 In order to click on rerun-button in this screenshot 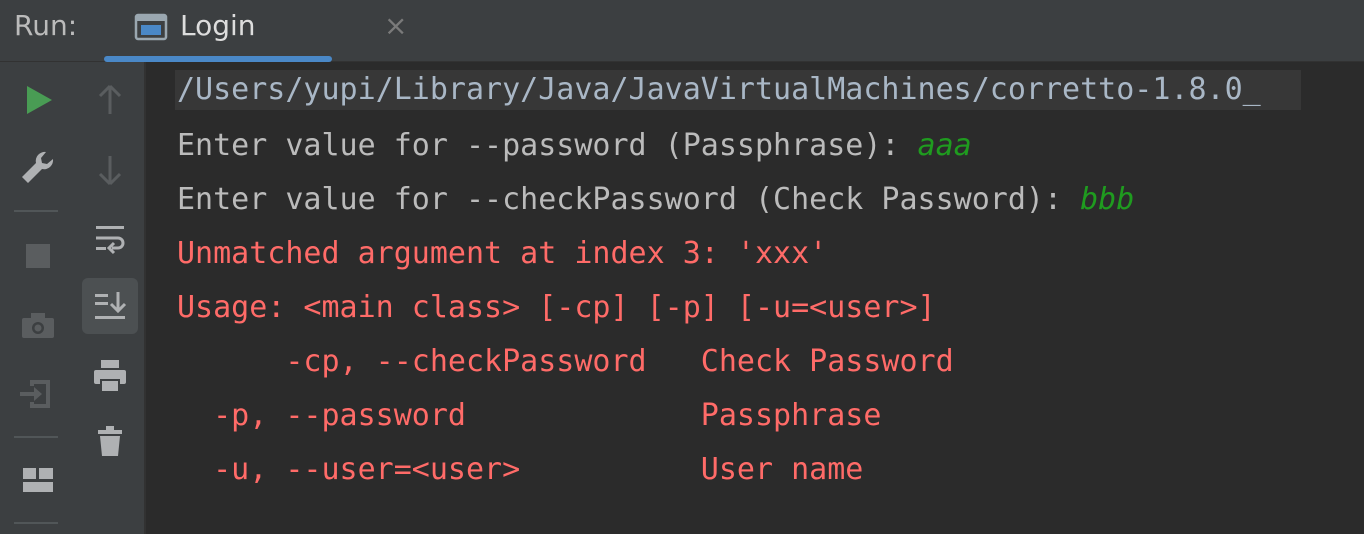, I will do `click(38, 100)`.